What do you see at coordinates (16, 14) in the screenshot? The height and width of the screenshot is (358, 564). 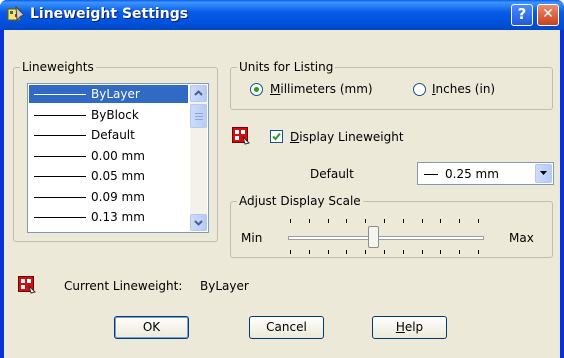 I see `lineweight-app-icon` at bounding box center [16, 14].